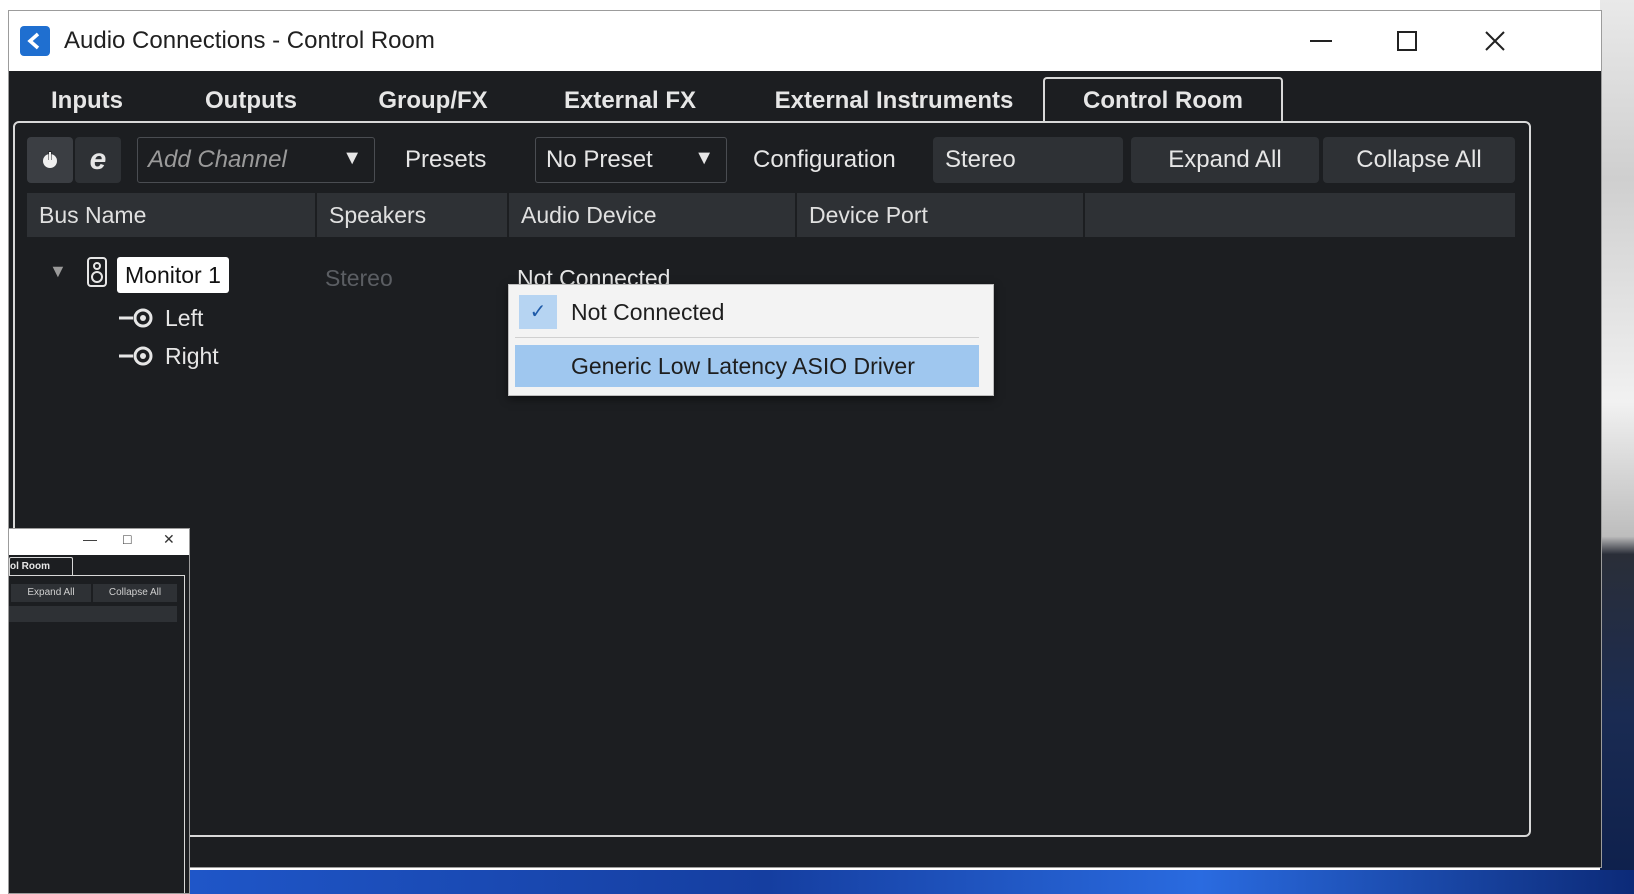  I want to click on mini-close-button: ✕, so click(169, 539).